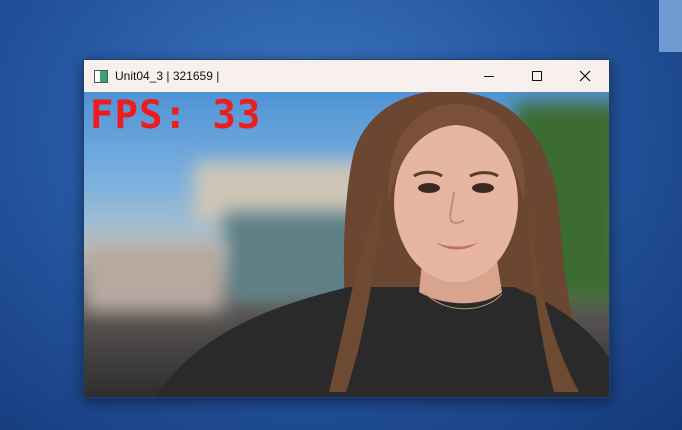  I want to click on close-button, so click(585, 76).